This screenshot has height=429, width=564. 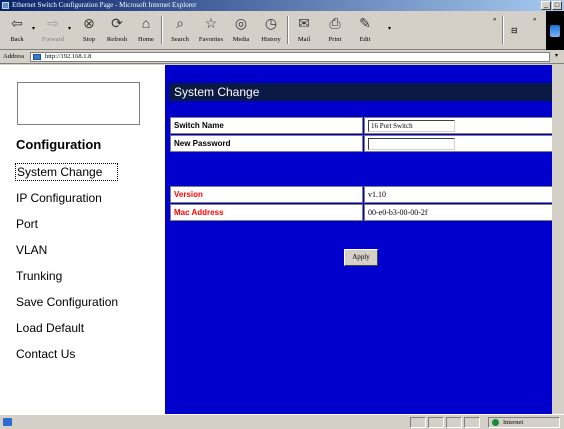 What do you see at coordinates (266, 125) in the screenshot?
I see `switch-name-label: Switch Name` at bounding box center [266, 125].